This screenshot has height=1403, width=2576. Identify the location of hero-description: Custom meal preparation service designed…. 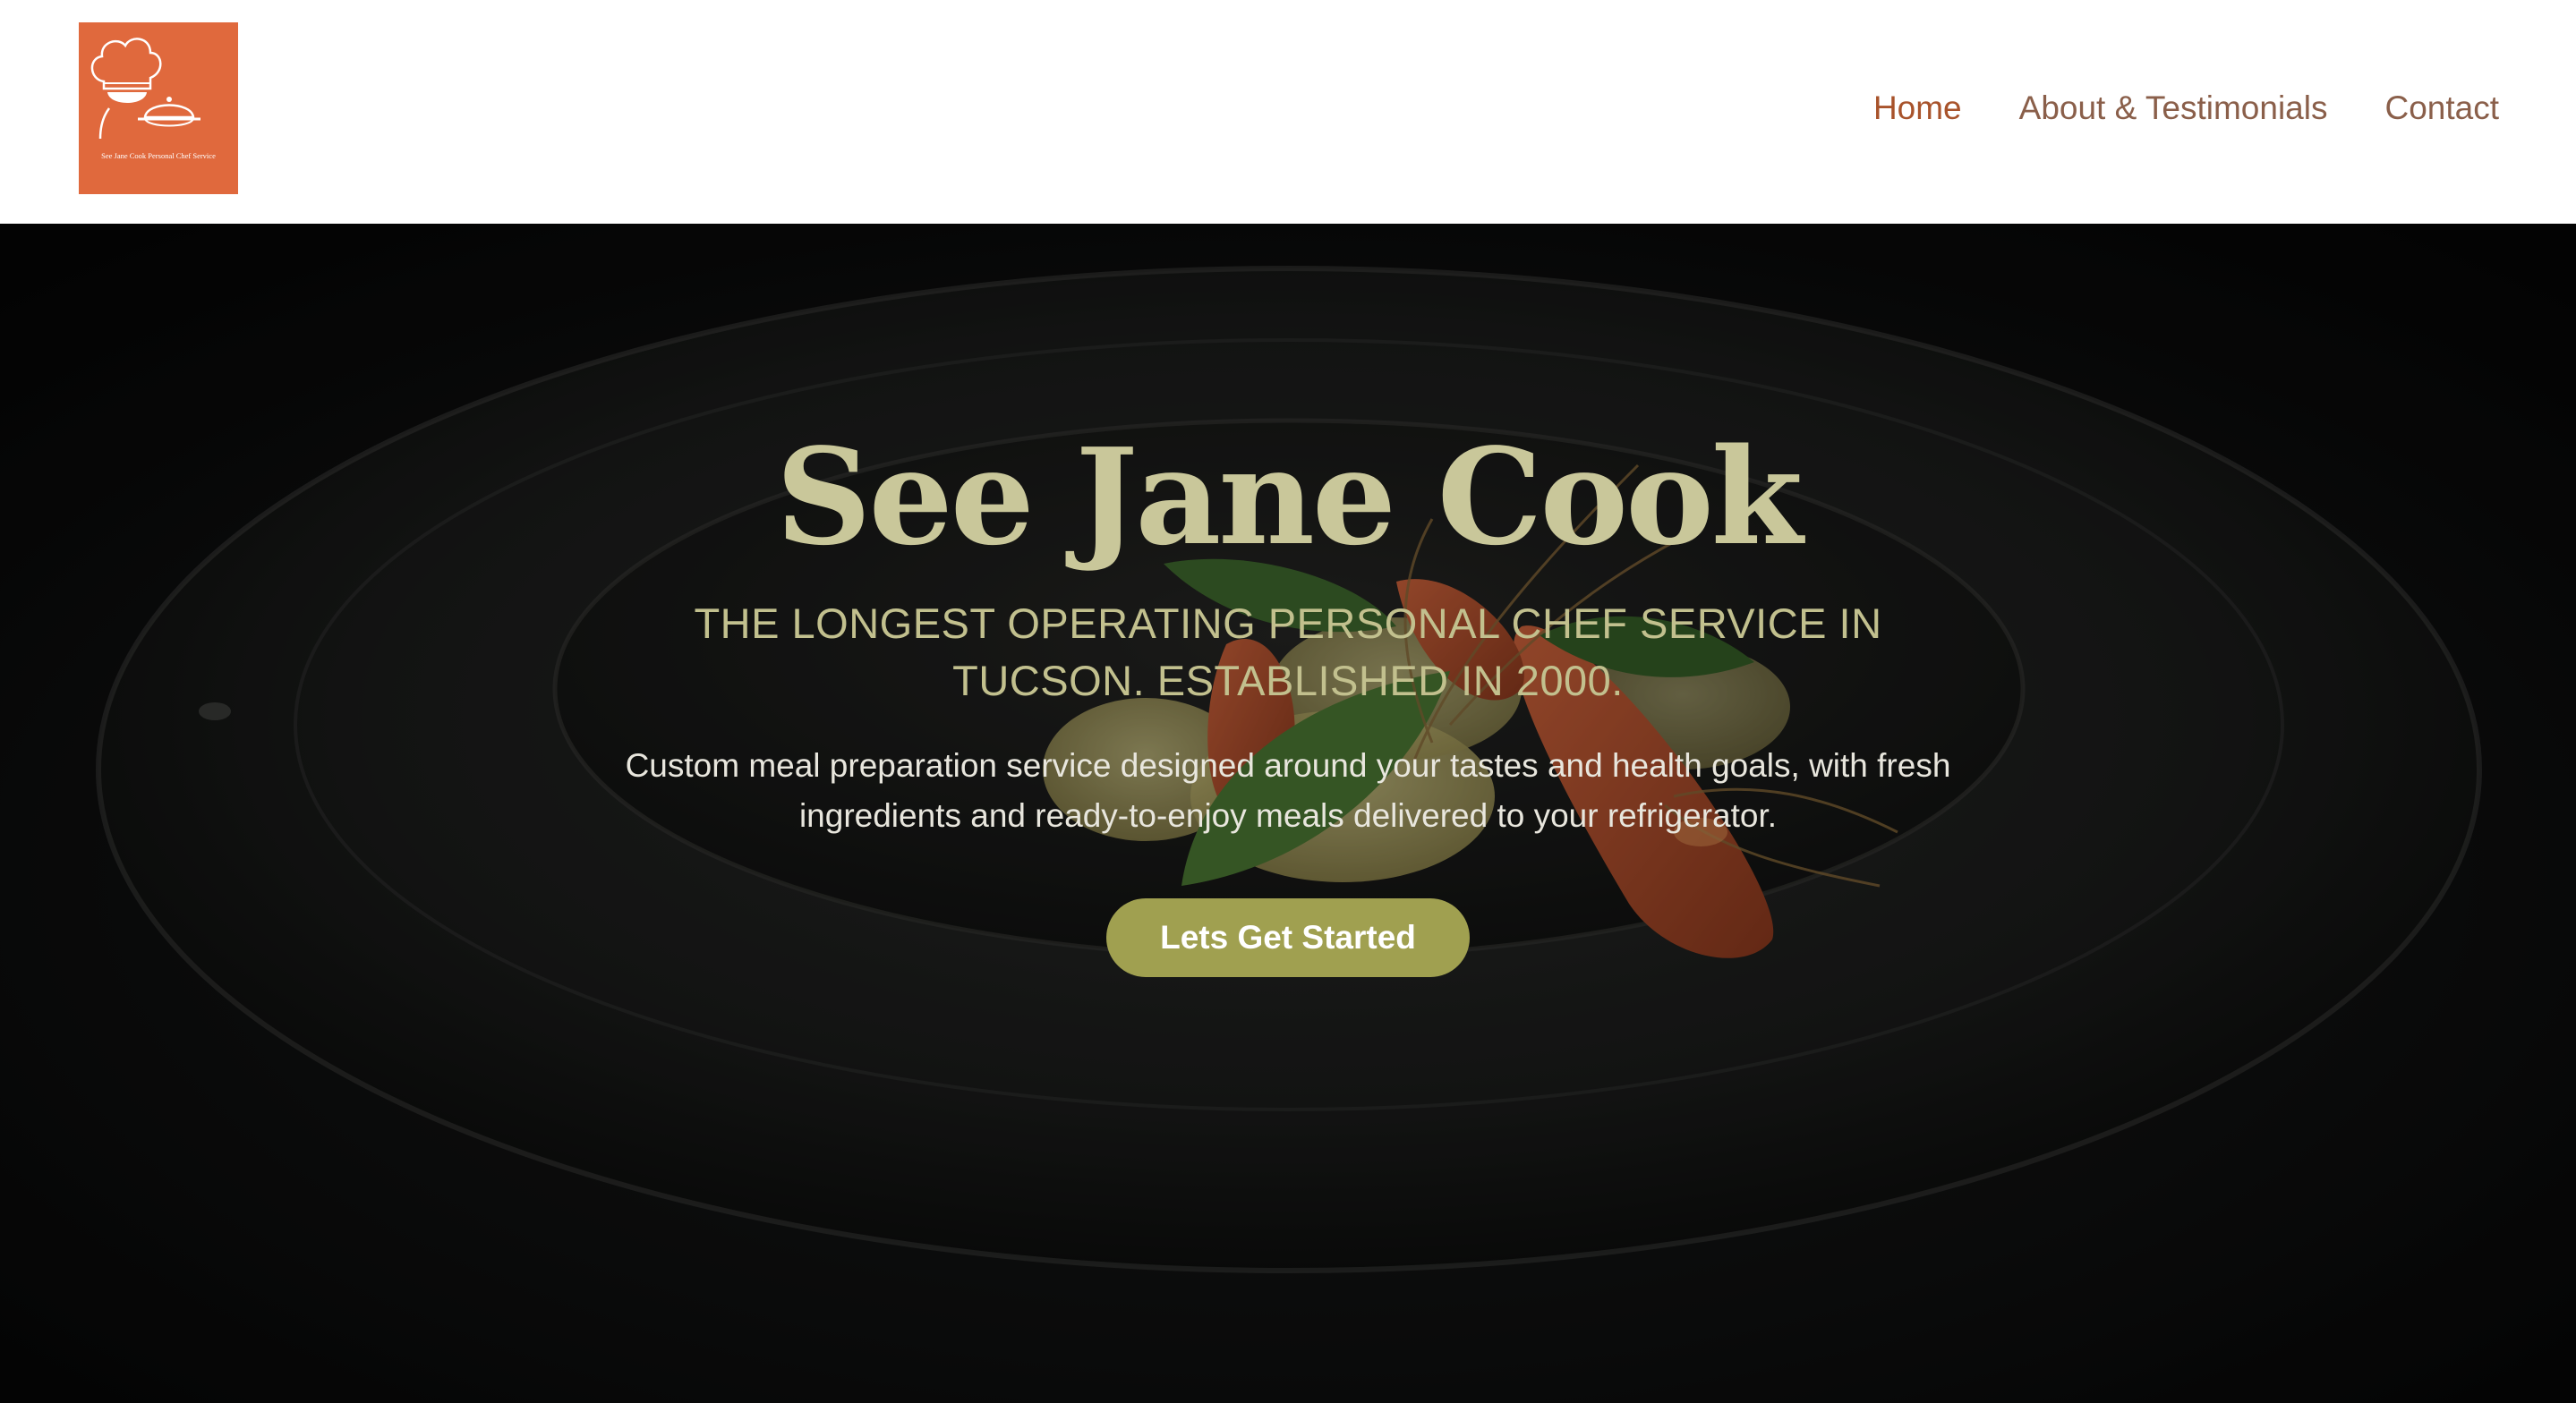
(1288, 790).